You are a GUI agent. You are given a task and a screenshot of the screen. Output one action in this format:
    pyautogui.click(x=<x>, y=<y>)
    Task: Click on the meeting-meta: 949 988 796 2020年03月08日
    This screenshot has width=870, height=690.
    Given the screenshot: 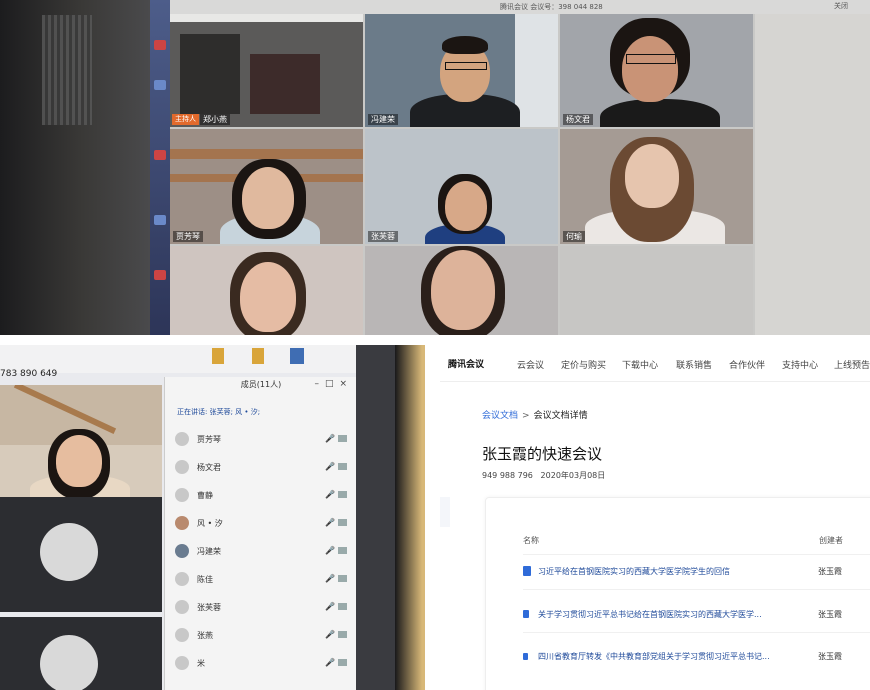 What is the action you would take?
    pyautogui.click(x=543, y=475)
    